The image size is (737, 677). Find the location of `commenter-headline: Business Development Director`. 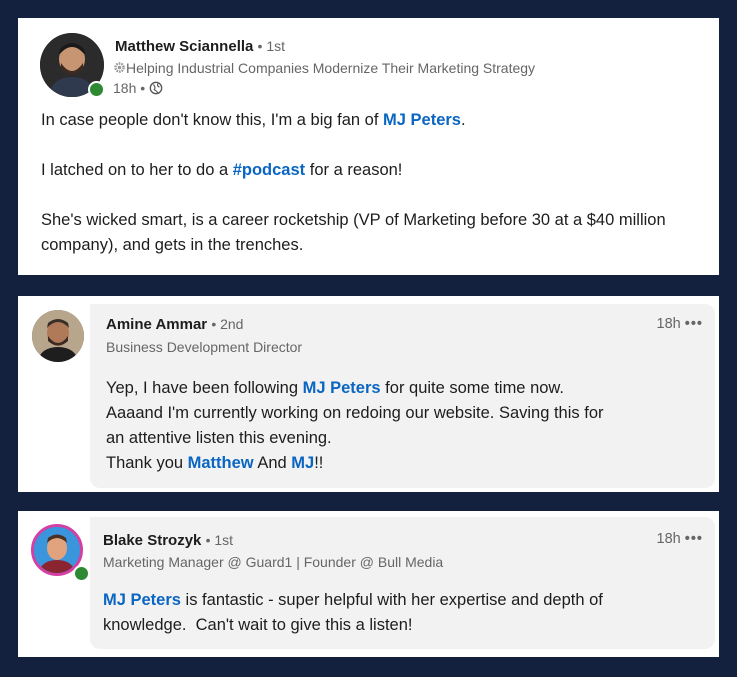

commenter-headline: Business Development Director is located at coordinates (204, 347).